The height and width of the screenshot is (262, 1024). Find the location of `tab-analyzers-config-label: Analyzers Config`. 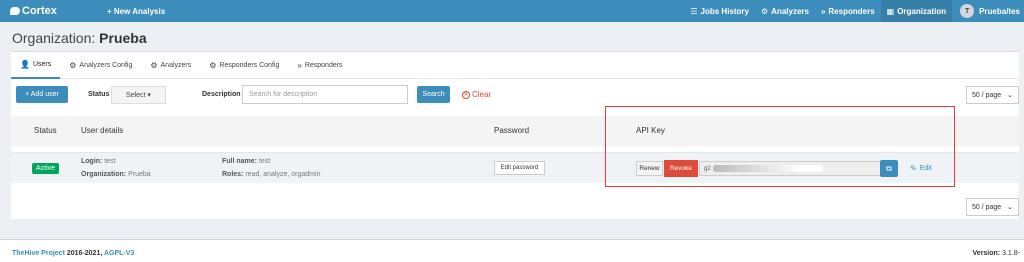

tab-analyzers-config-label: Analyzers Config is located at coordinates (106, 65).